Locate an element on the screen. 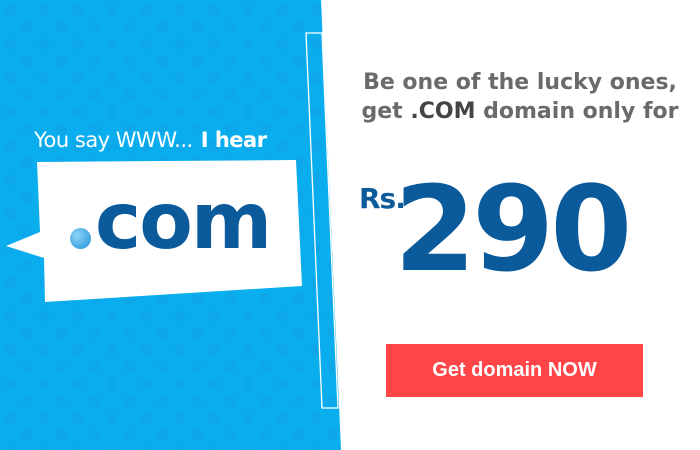  headline-prefix: get is located at coordinates (382, 111).